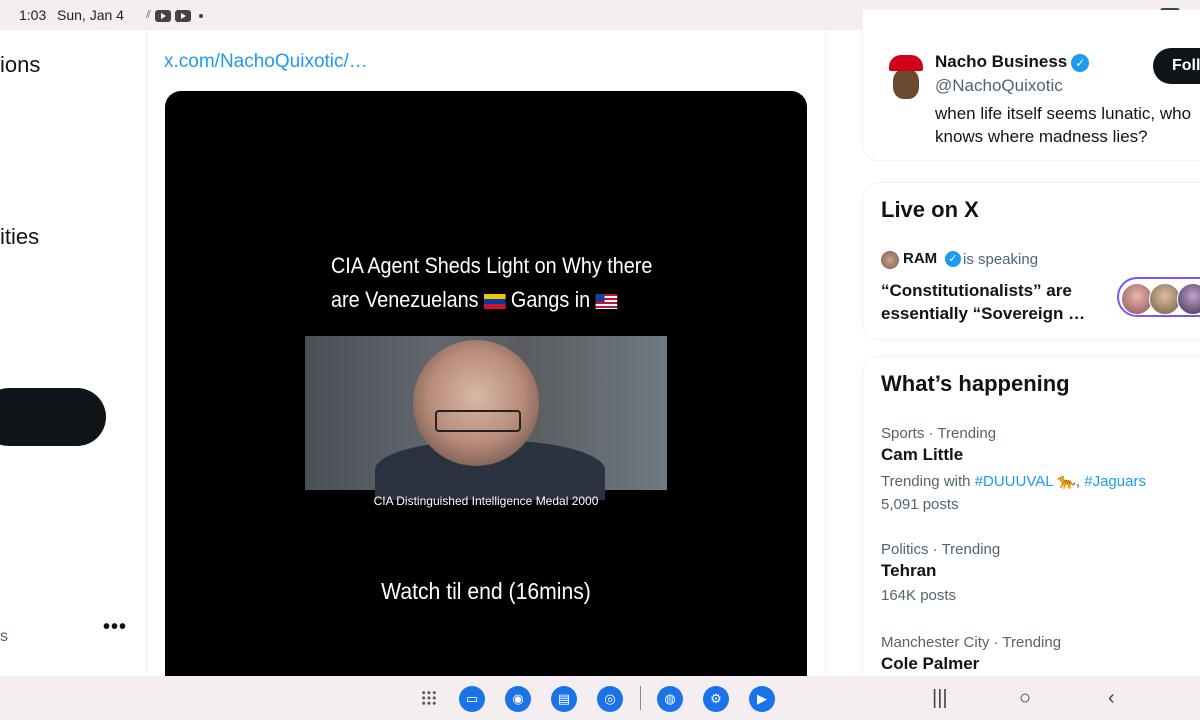 The height and width of the screenshot is (720, 1200). What do you see at coordinates (610, 699) in the screenshot?
I see `chrome-app-icon: ◎` at bounding box center [610, 699].